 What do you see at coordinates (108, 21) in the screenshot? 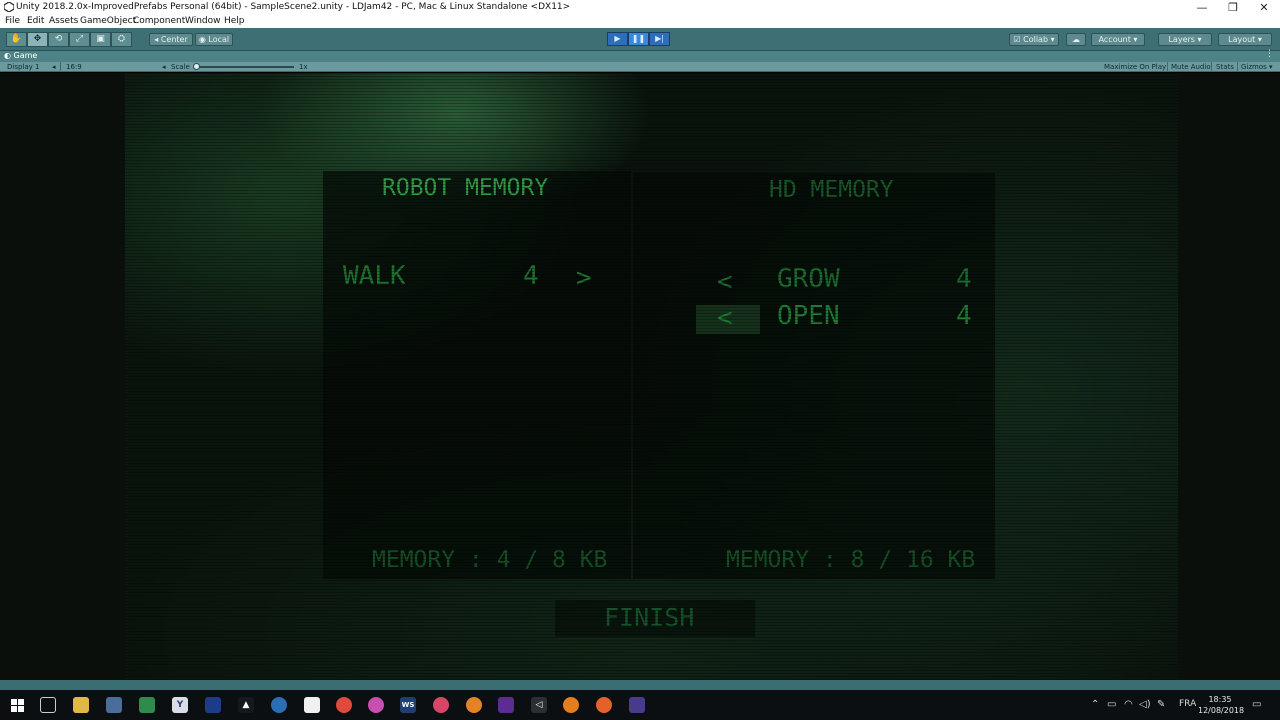
I see `menu-gameobject: GameObject` at bounding box center [108, 21].